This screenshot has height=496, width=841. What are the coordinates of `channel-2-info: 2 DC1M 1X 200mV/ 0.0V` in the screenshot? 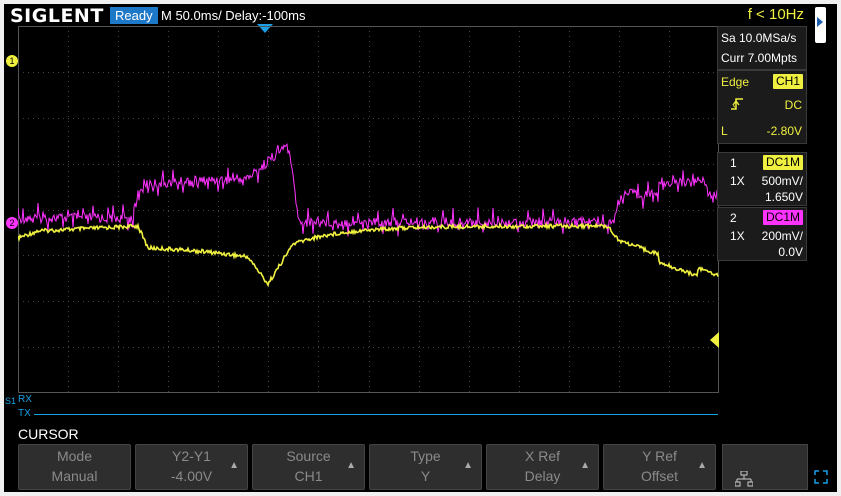 It's located at (762, 234).